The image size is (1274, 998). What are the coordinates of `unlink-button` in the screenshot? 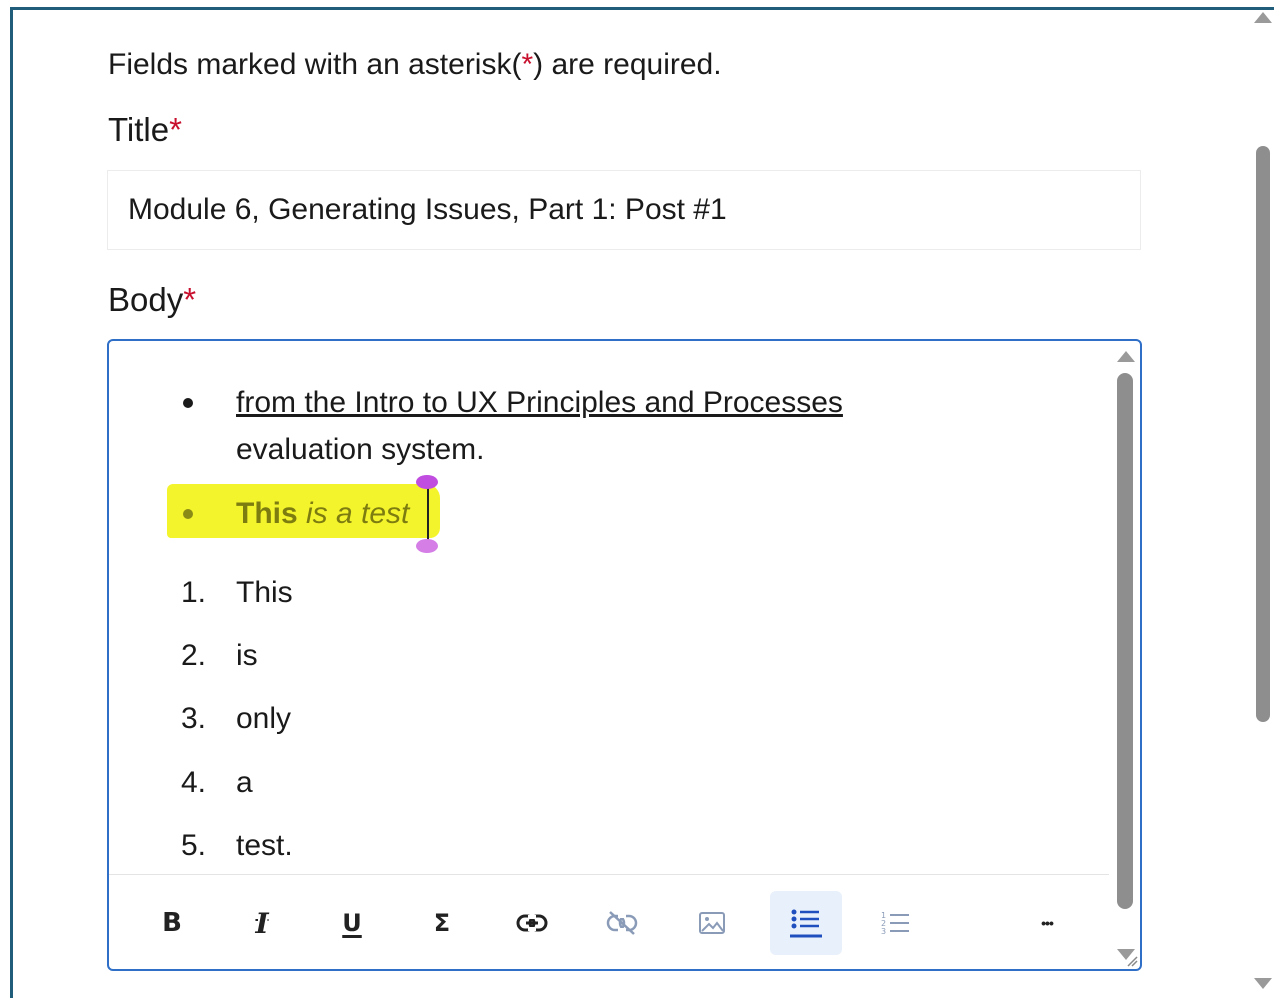 It's located at (622, 923).